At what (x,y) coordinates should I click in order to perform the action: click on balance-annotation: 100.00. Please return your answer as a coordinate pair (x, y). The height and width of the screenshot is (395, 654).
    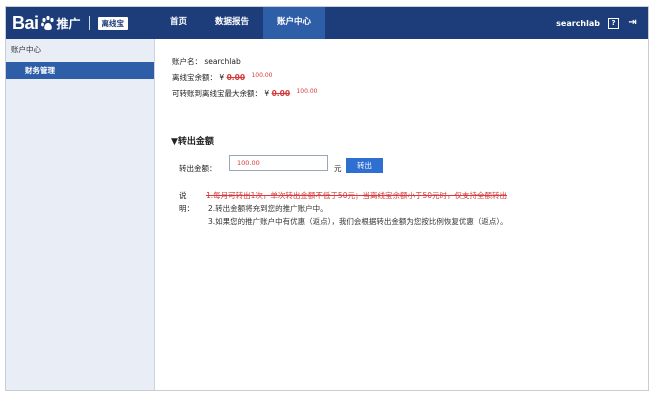
    Looking at the image, I should click on (262, 75).